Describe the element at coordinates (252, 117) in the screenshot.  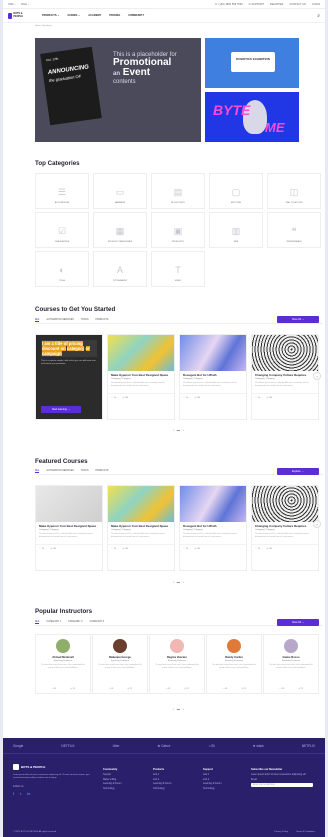
I see `hero-side-byteme: BYTE ME` at that location.